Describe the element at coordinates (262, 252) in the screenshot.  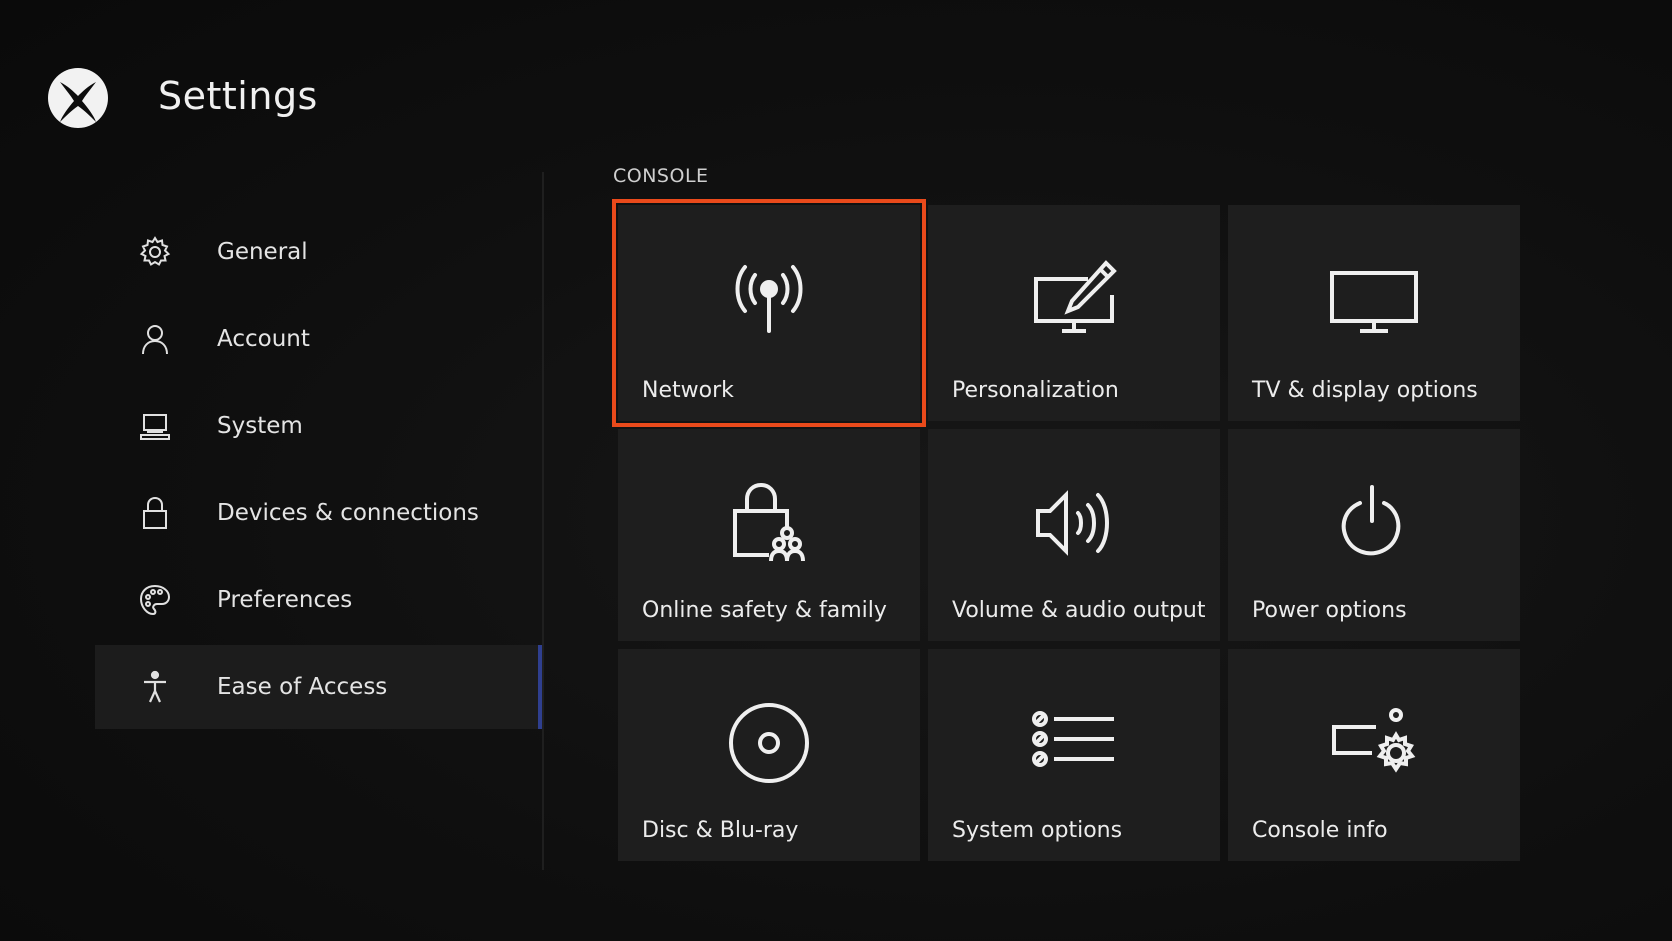
I see `sidebar-item-label: General` at that location.